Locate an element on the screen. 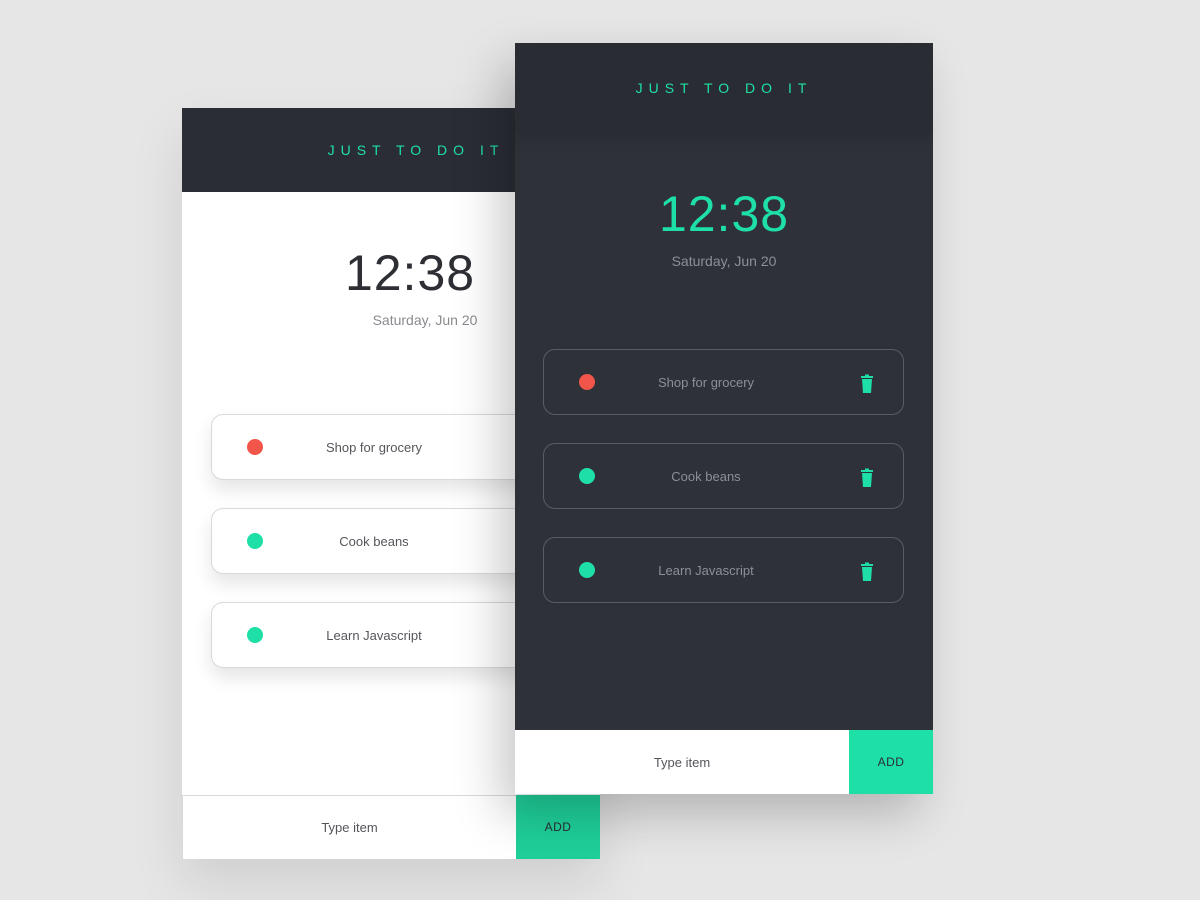 This screenshot has height=900, width=1200. clock: 12:38 is located at coordinates (724, 214).